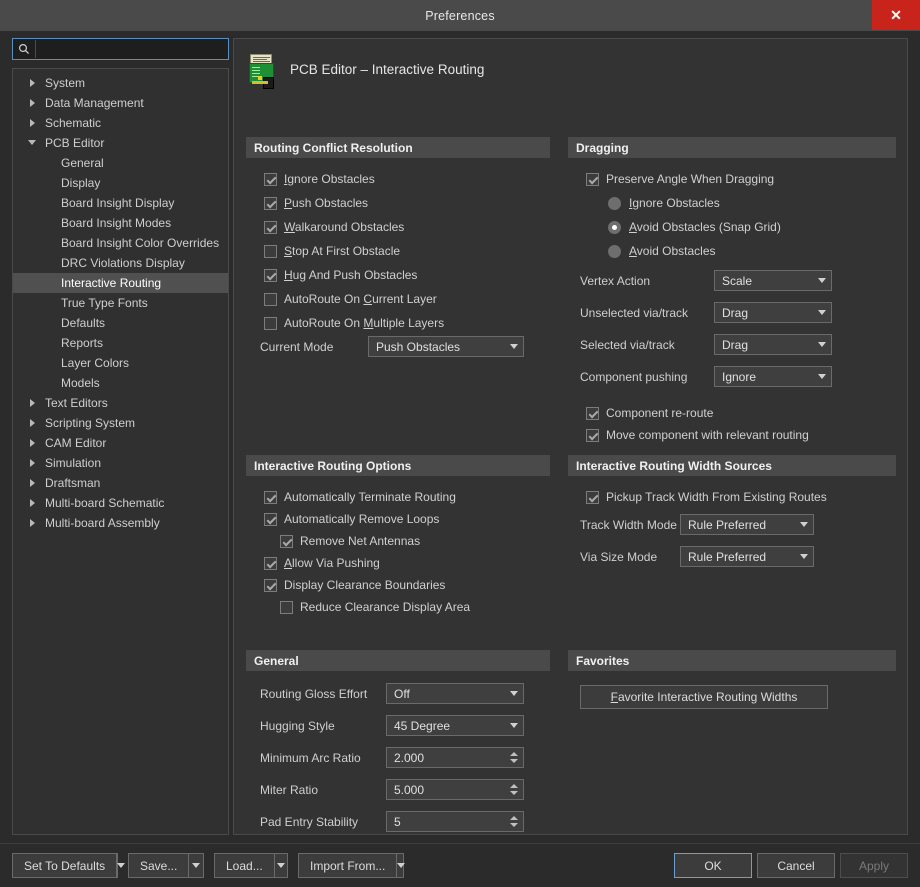 Image resolution: width=920 pixels, height=887 pixels. What do you see at coordinates (120, 463) in the screenshot?
I see `sidebar-item-simulation: Simulation` at bounding box center [120, 463].